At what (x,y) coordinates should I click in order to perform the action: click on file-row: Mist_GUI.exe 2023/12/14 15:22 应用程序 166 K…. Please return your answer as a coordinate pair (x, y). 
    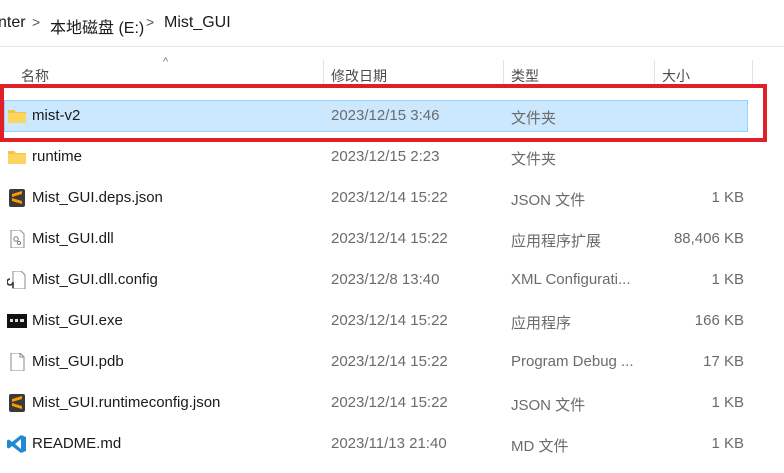
    Looking at the image, I should click on (392, 321).